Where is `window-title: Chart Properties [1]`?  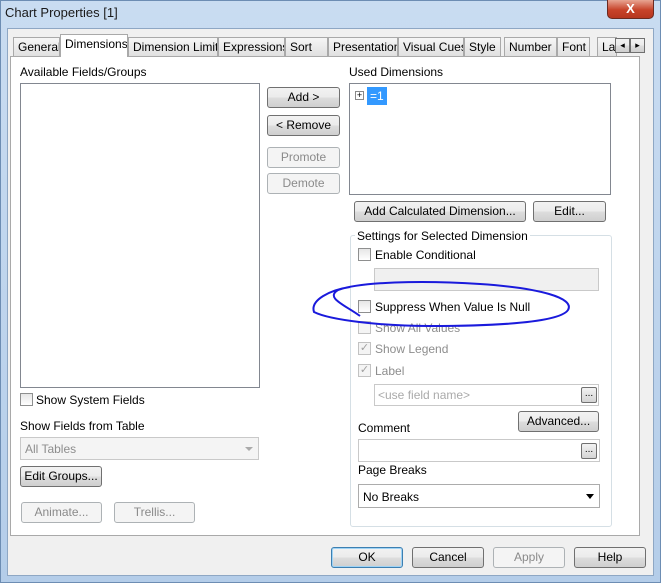 window-title: Chart Properties [1] is located at coordinates (61, 12).